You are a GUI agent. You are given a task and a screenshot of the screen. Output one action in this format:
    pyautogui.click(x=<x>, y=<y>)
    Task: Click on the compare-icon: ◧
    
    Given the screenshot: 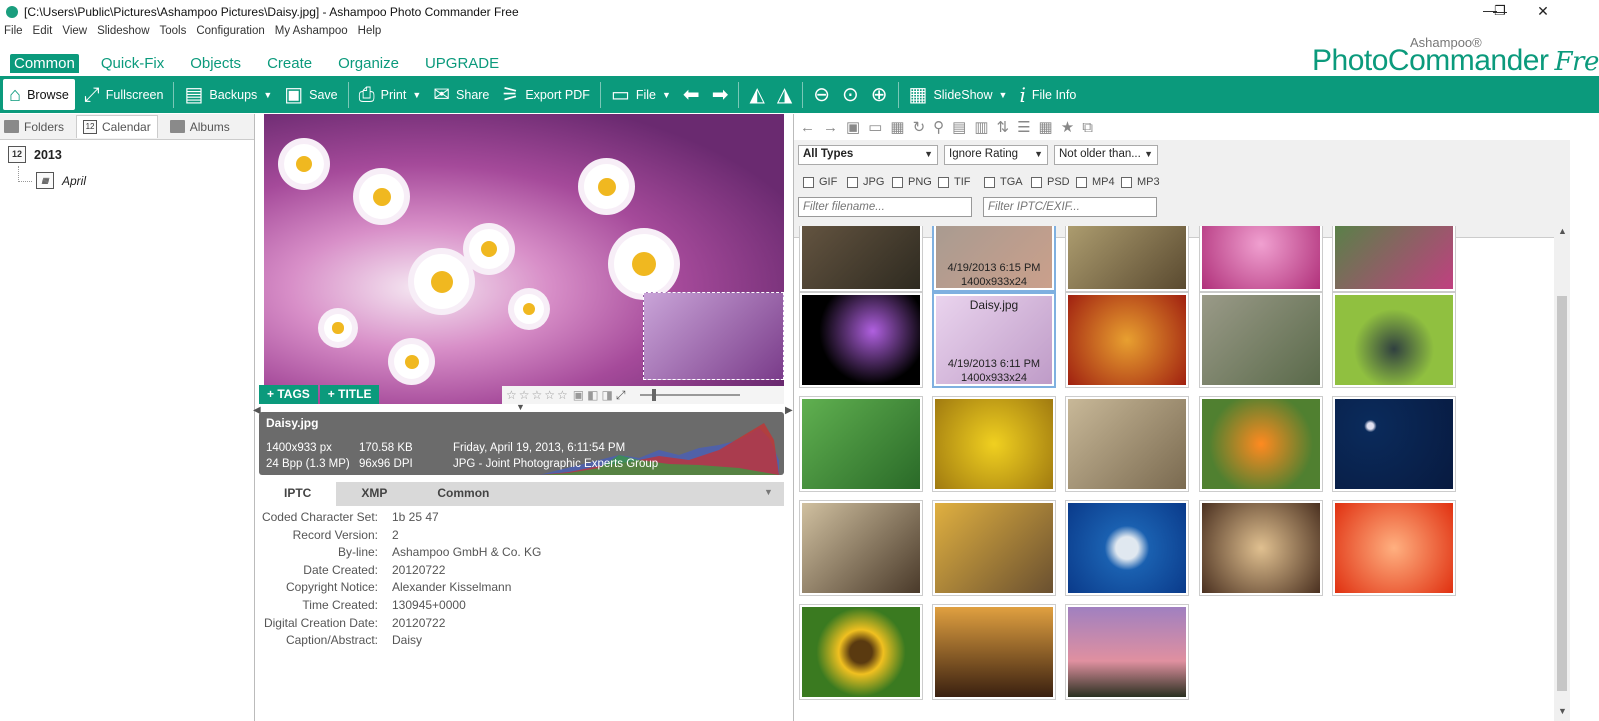 What is the action you would take?
    pyautogui.click(x=592, y=395)
    